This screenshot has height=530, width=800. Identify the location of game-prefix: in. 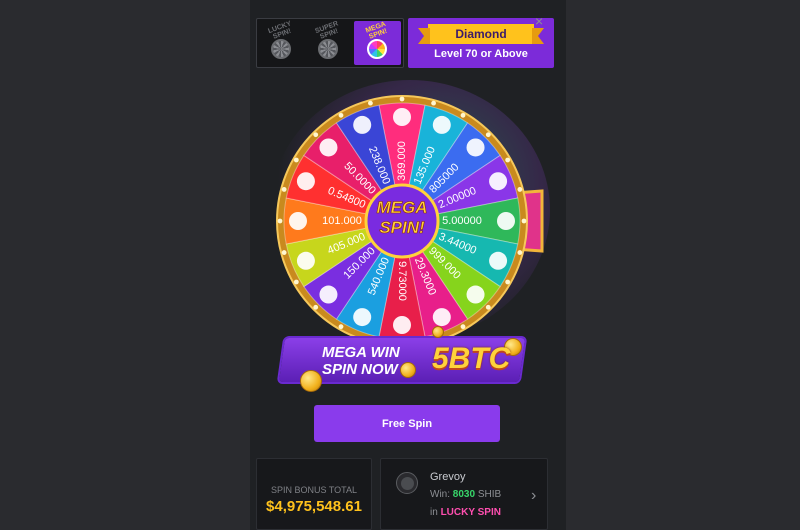
(434, 512).